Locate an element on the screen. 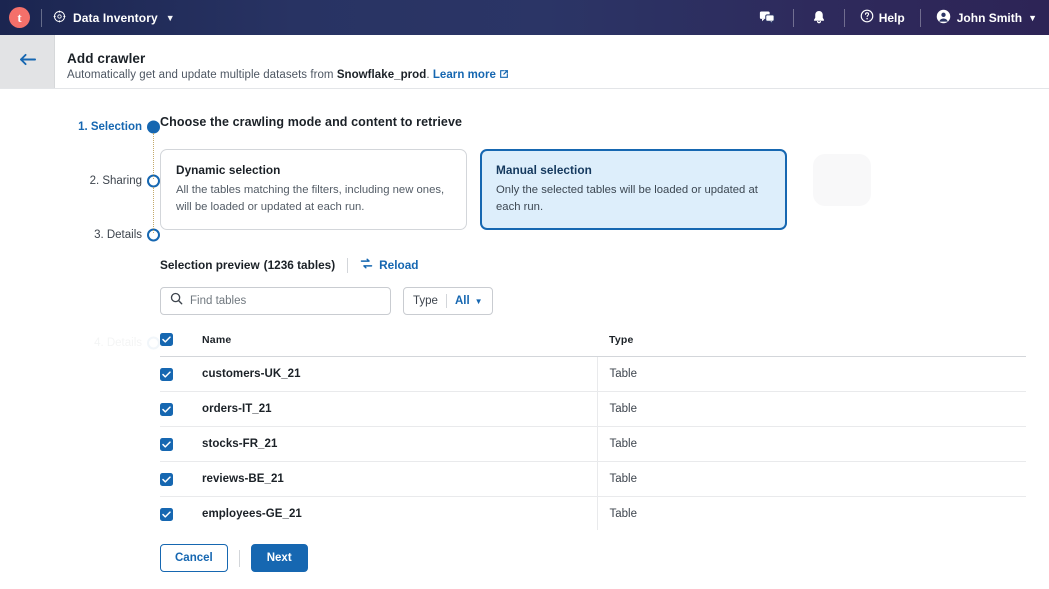  step-ghost: 4. Details is located at coordinates (127, 343).